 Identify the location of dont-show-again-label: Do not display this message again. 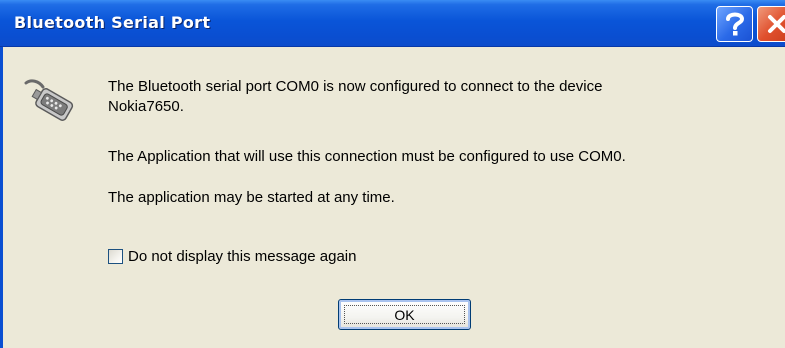
(242, 256).